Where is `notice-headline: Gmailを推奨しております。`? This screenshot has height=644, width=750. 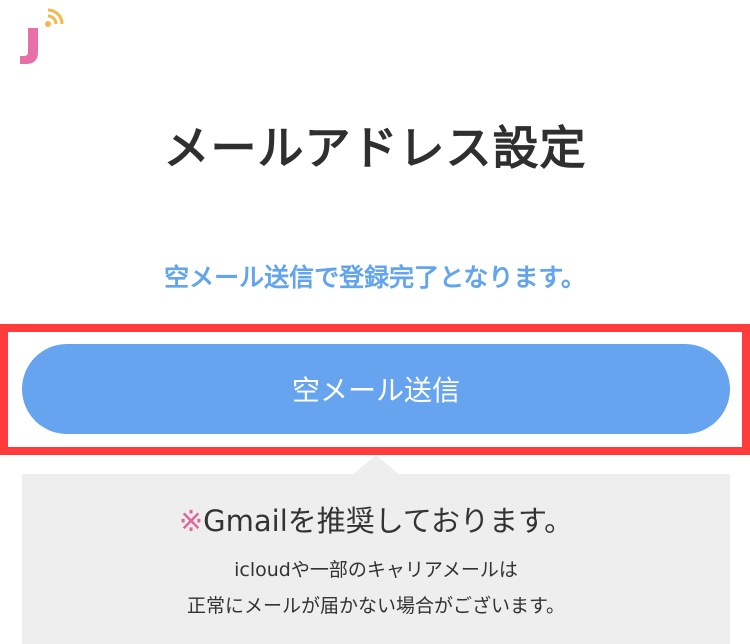 notice-headline: Gmailを推奨しております。 is located at coordinates (388, 521).